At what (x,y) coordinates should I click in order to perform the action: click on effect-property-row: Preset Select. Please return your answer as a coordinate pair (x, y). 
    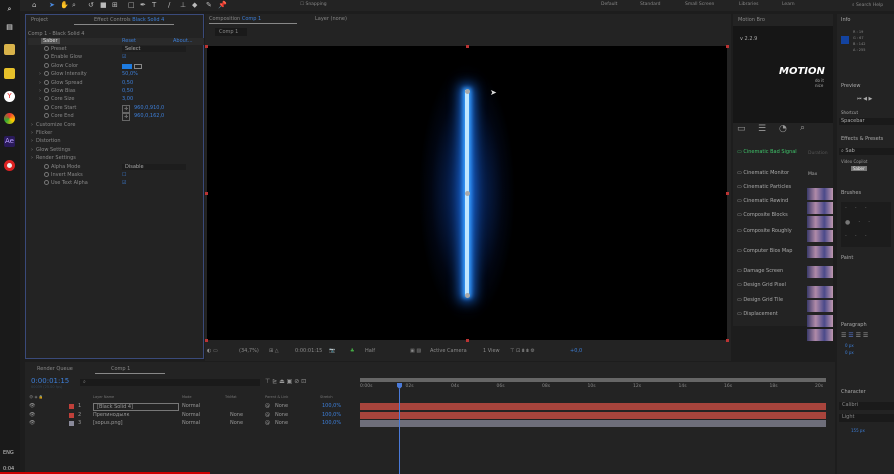
    Looking at the image, I should click on (114, 50).